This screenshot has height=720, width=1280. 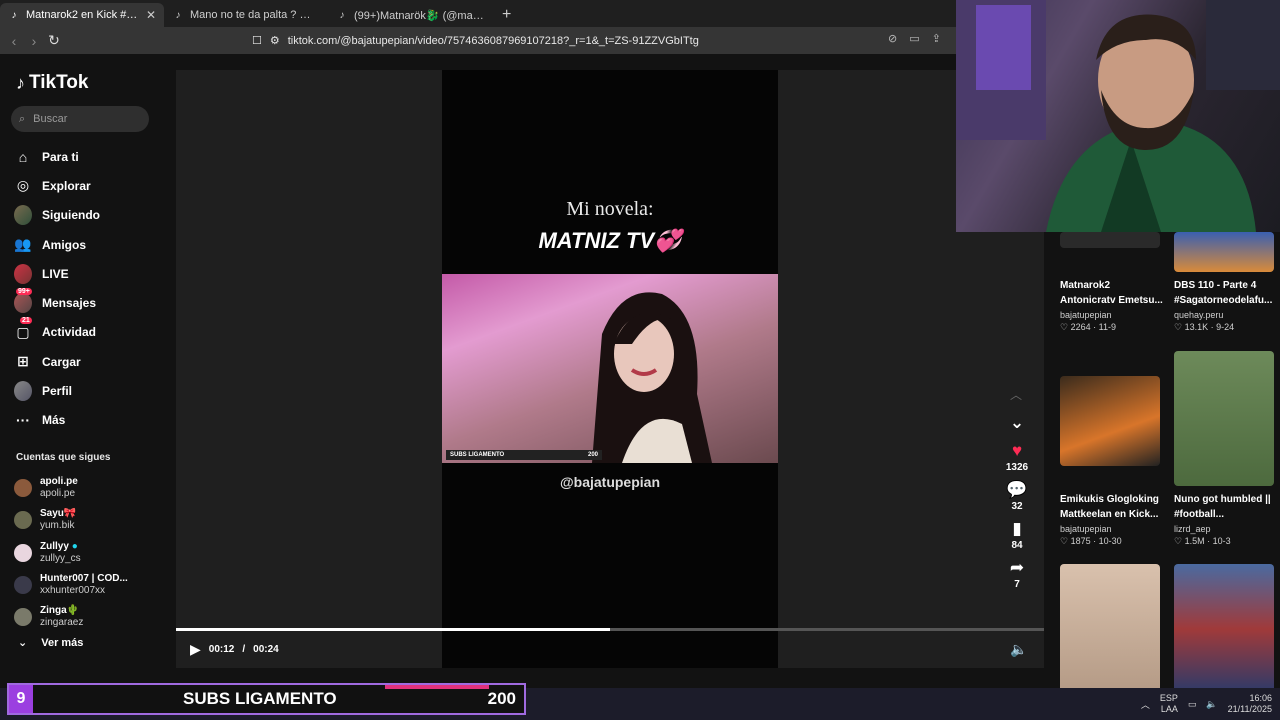 I want to click on compass-icon: ◎, so click(x=23, y=185).